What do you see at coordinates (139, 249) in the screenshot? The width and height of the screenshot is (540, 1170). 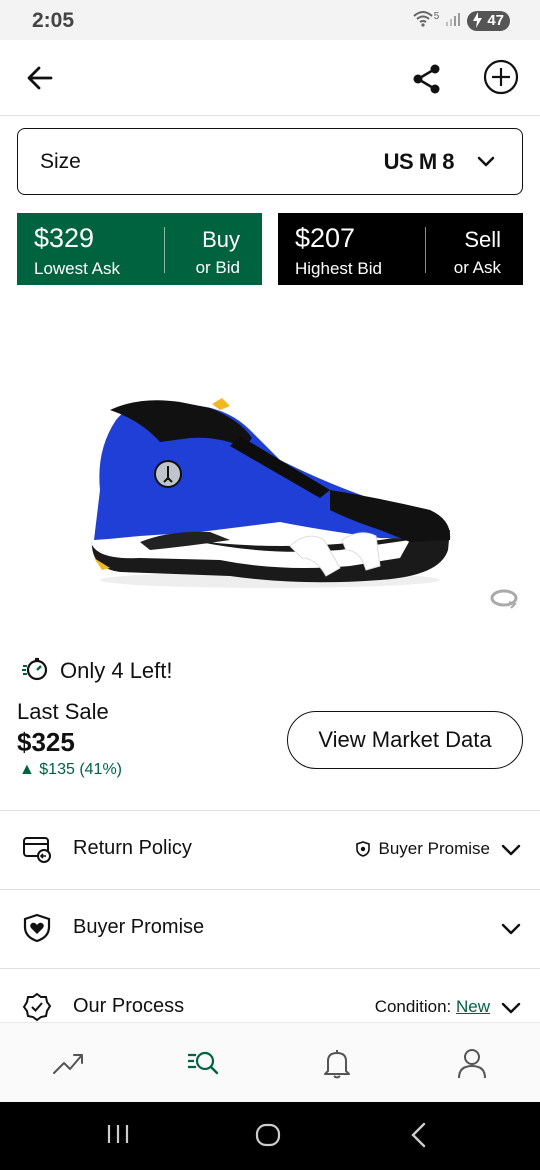 I see `buy-button: $329 Lowest Ask Buy or Bid` at bounding box center [139, 249].